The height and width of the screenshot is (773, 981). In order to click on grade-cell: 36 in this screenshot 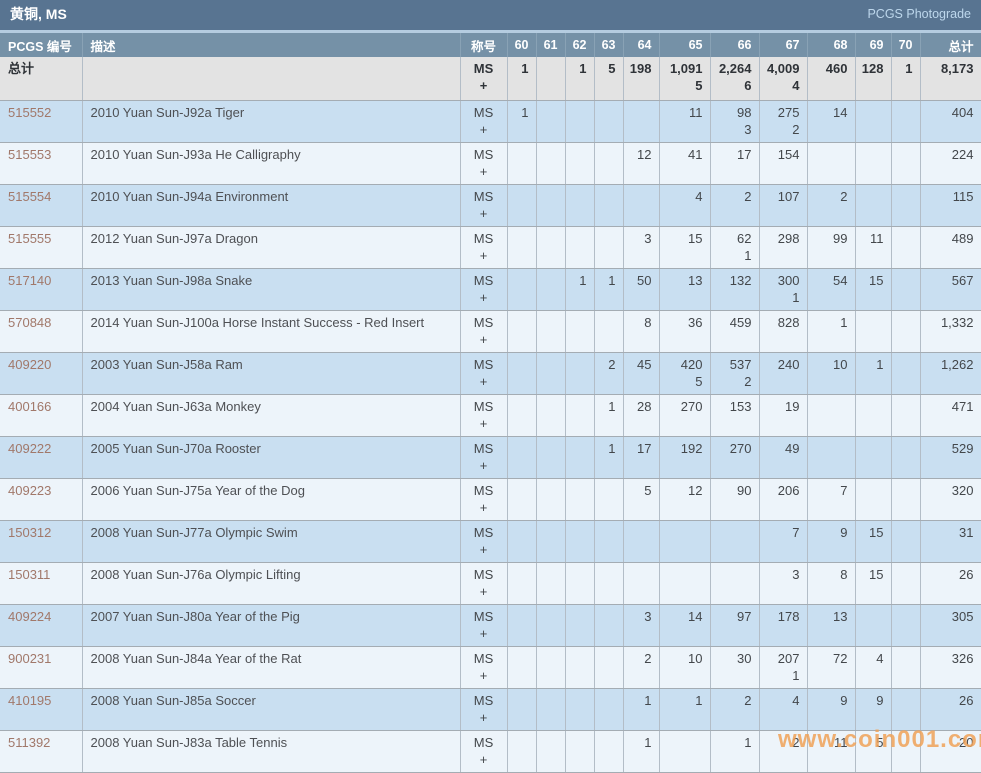, I will do `click(685, 331)`.